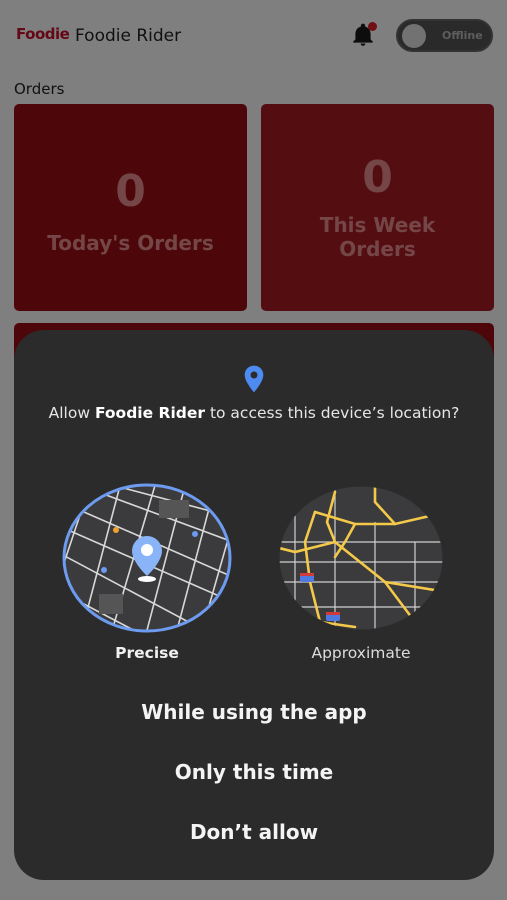 The width and height of the screenshot is (507, 900). What do you see at coordinates (332, 413) in the screenshot?
I see `prompt-suffix: to access this device’s location?` at bounding box center [332, 413].